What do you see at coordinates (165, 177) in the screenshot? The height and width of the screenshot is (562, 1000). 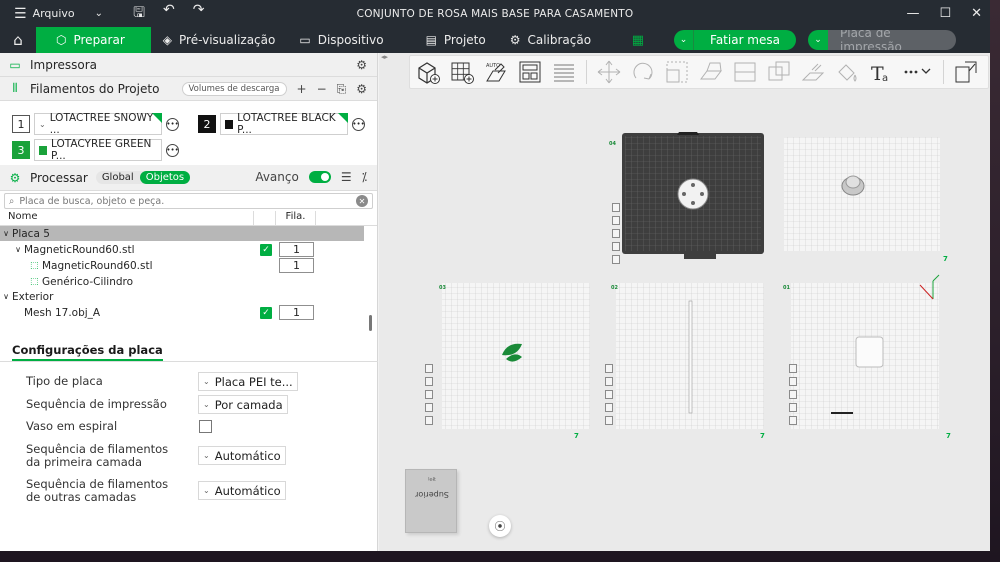 I see `scope-objects: Objetos` at bounding box center [165, 177].